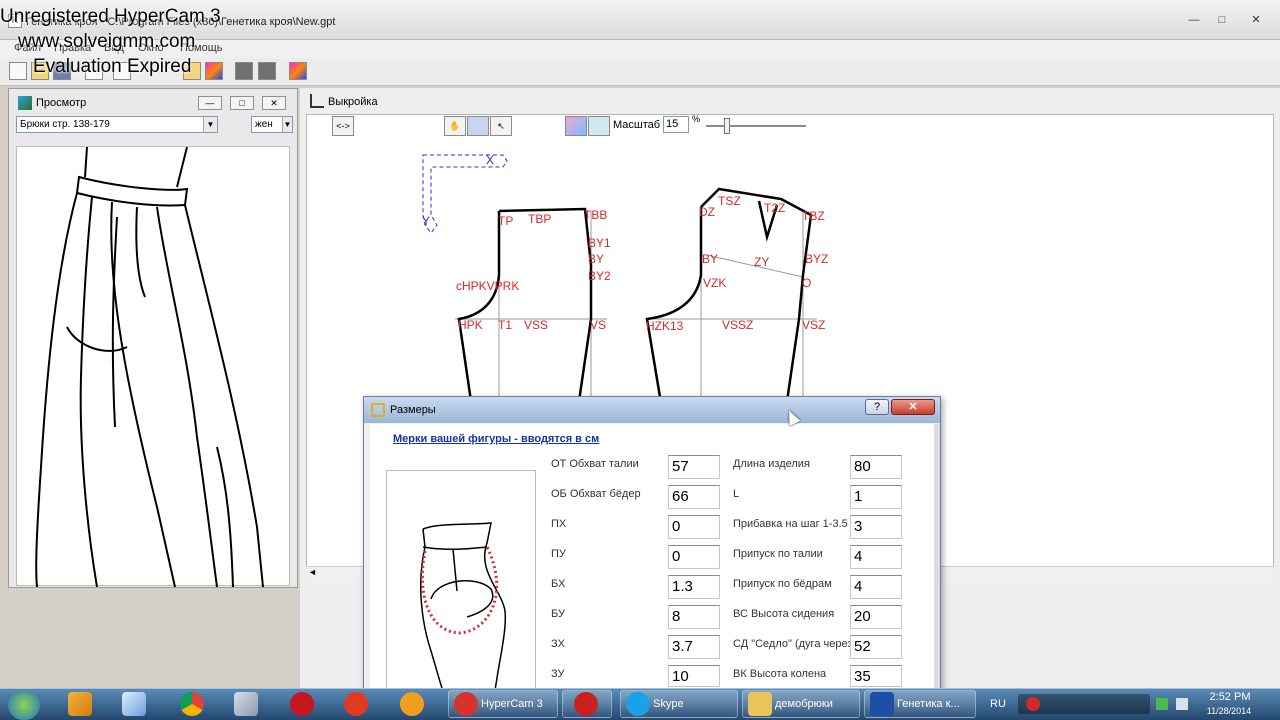  I want to click on dialog-icon, so click(378, 410).